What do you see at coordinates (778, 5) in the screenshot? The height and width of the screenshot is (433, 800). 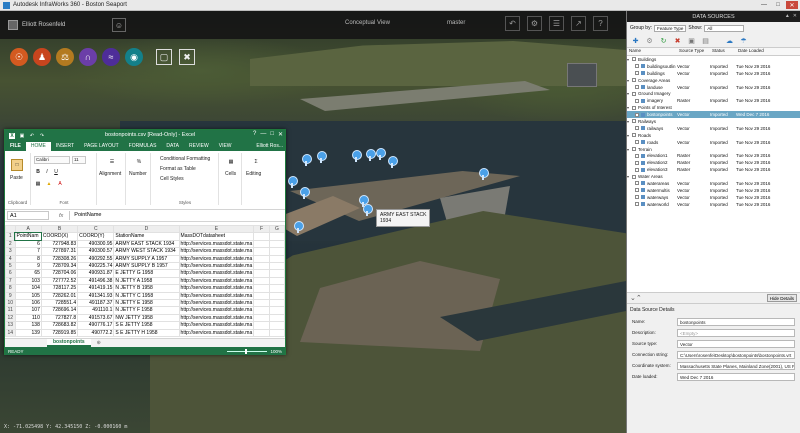 I see `maximize-button: □` at bounding box center [778, 5].